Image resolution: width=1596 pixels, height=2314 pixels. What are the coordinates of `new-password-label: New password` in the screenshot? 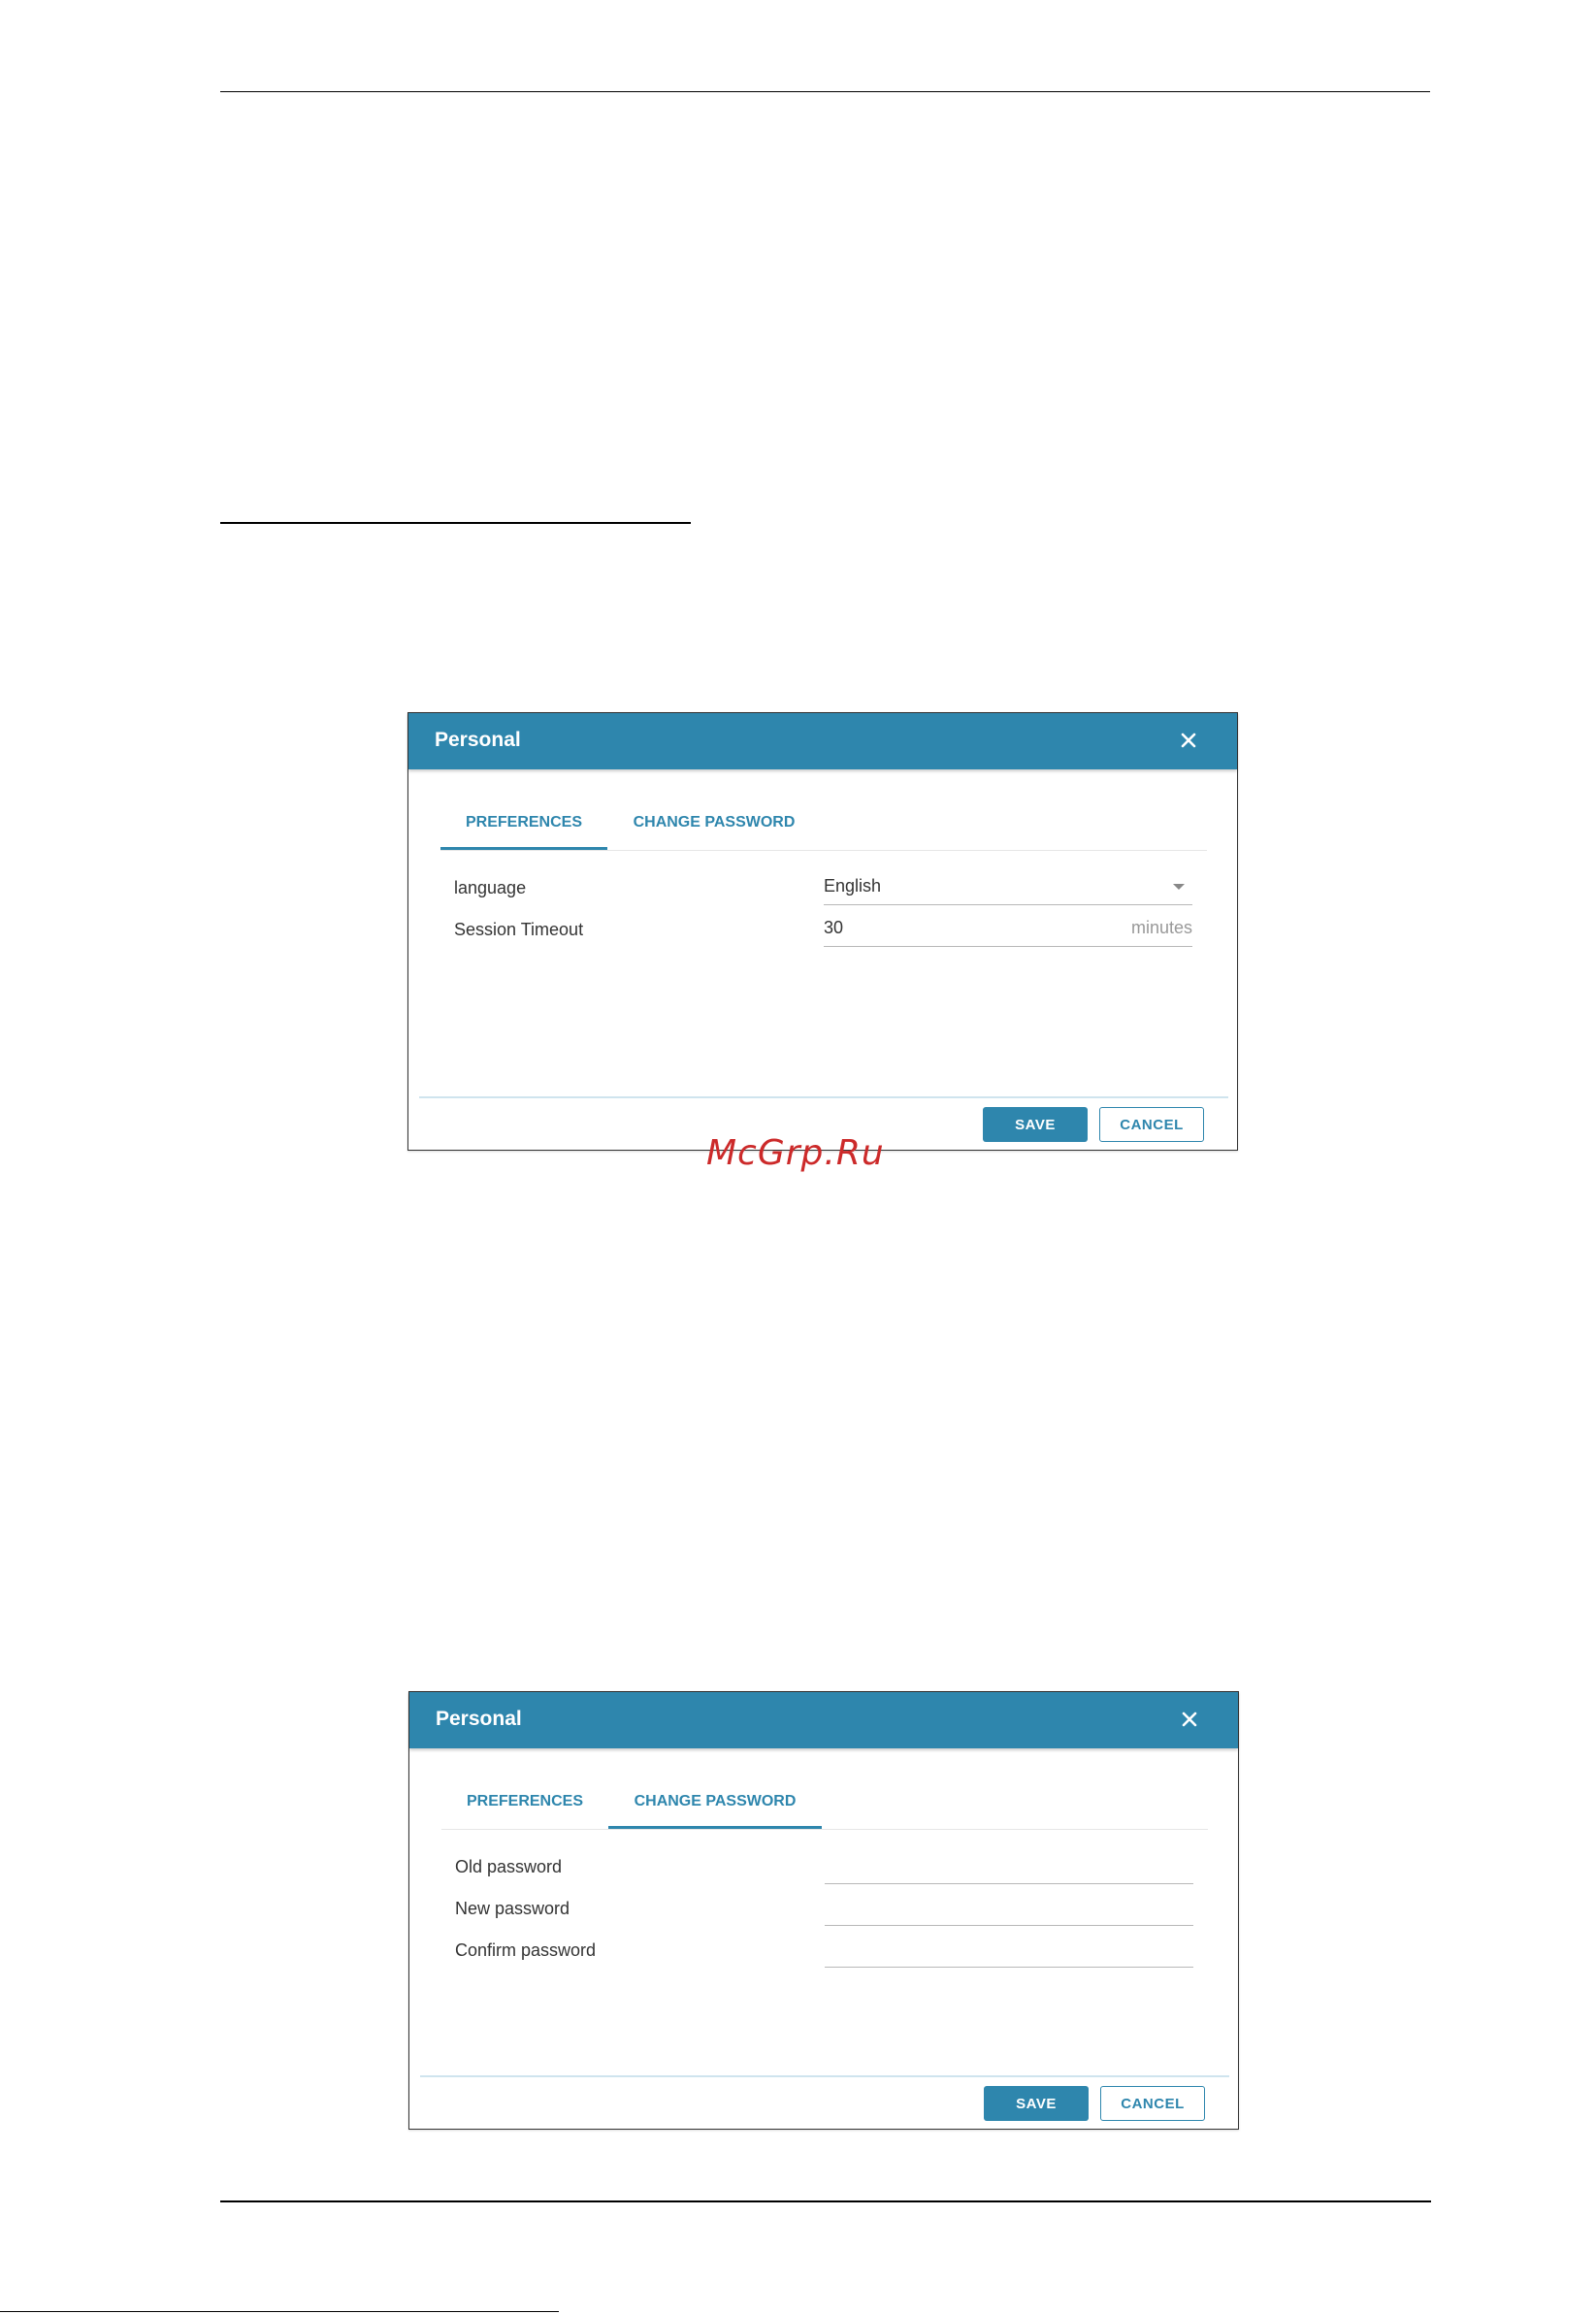 It's located at (512, 1908).